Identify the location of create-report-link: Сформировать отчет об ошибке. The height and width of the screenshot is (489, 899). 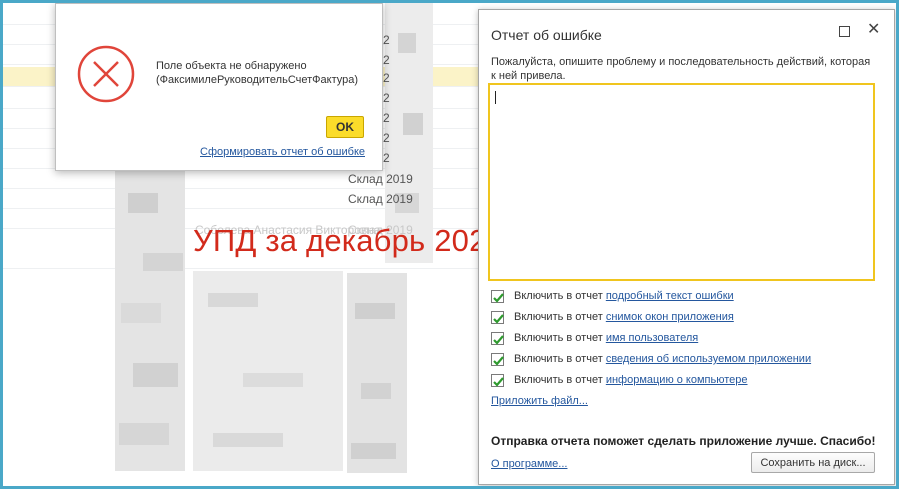
(282, 152).